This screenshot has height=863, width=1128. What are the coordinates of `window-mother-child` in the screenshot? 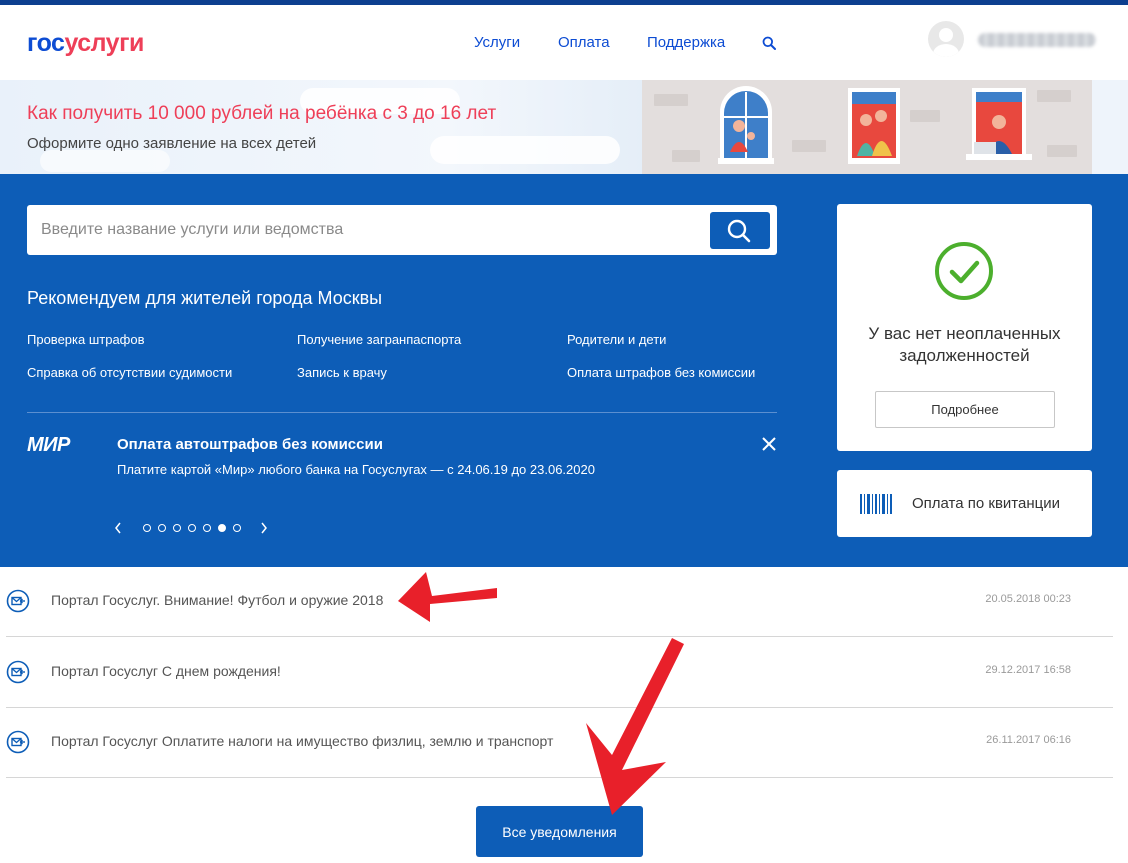 It's located at (746, 125).